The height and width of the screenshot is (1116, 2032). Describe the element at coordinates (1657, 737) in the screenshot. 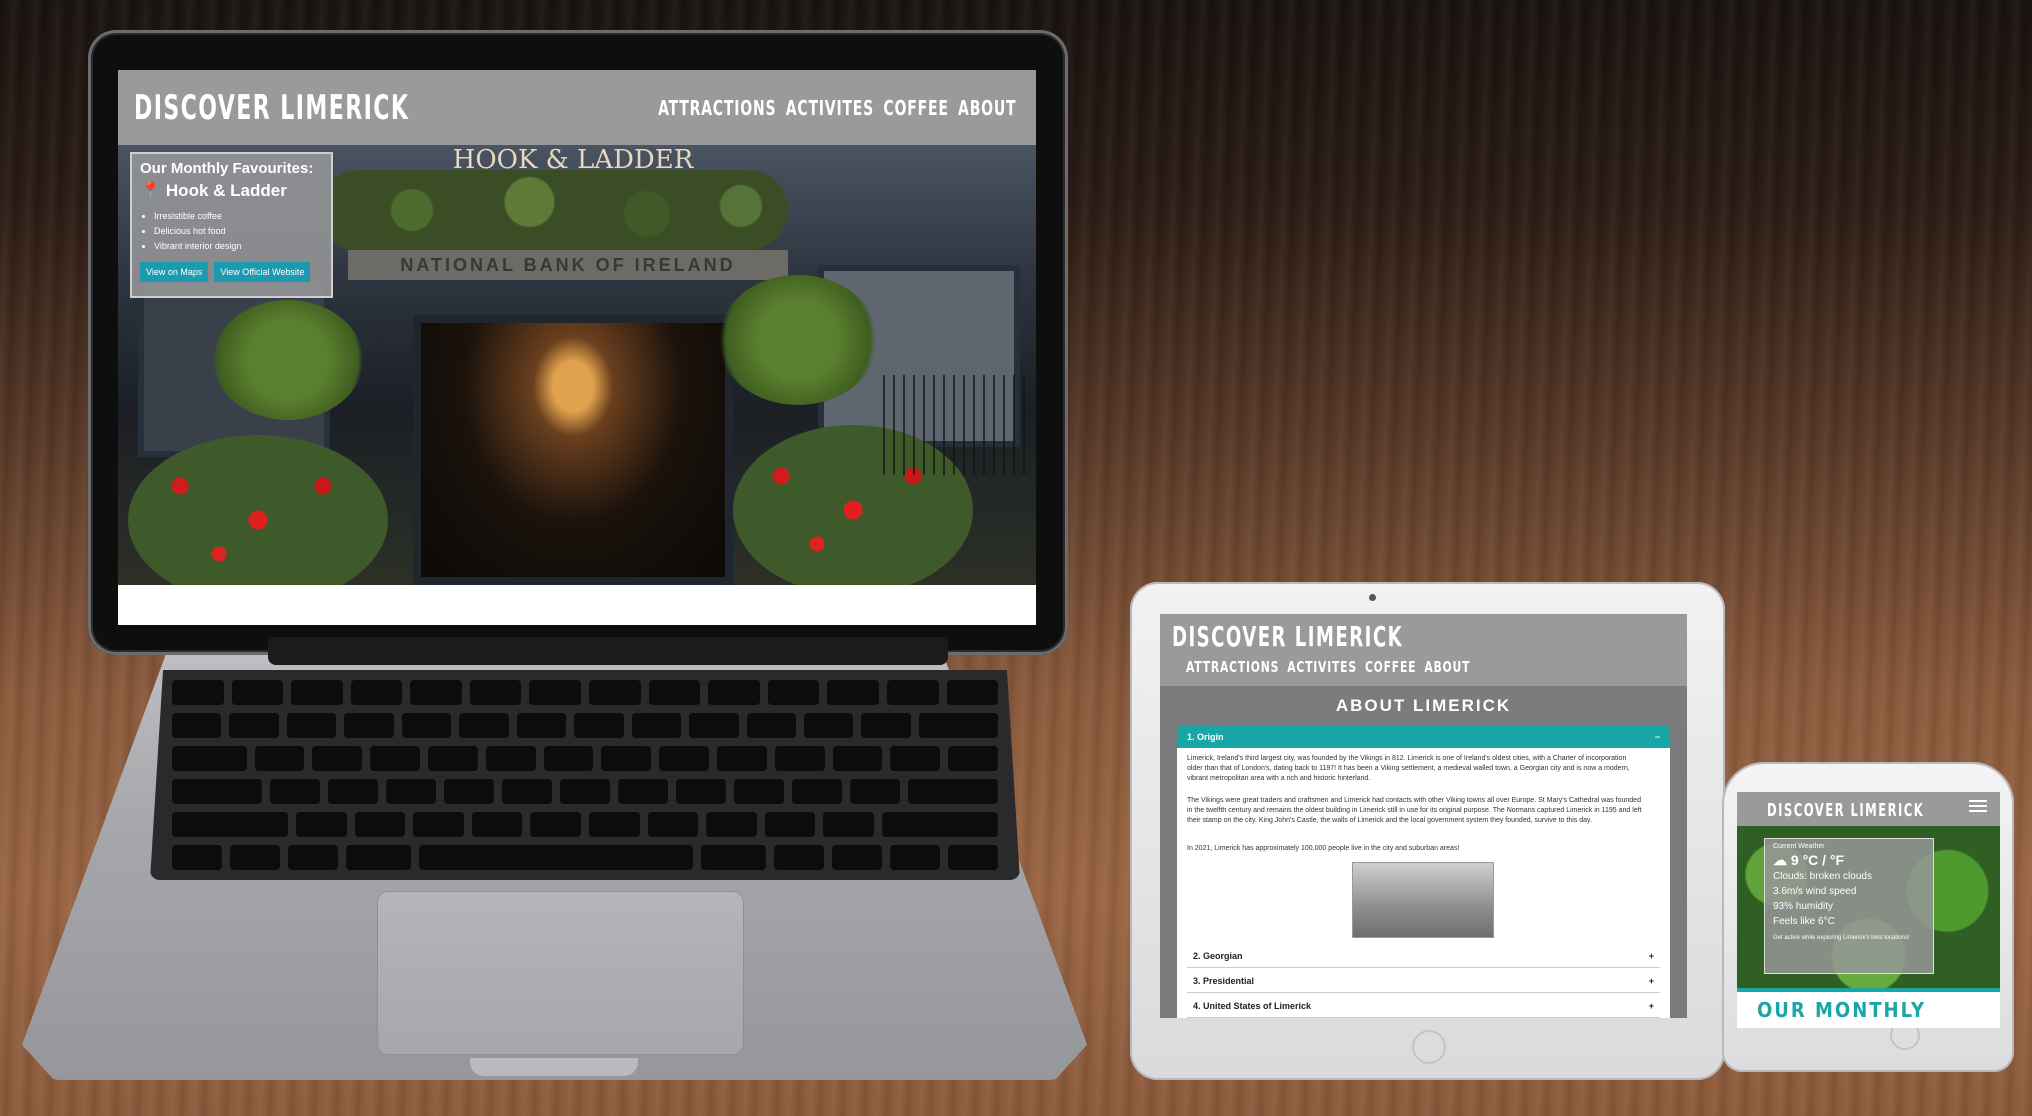

I see `minus-icon: −` at that location.